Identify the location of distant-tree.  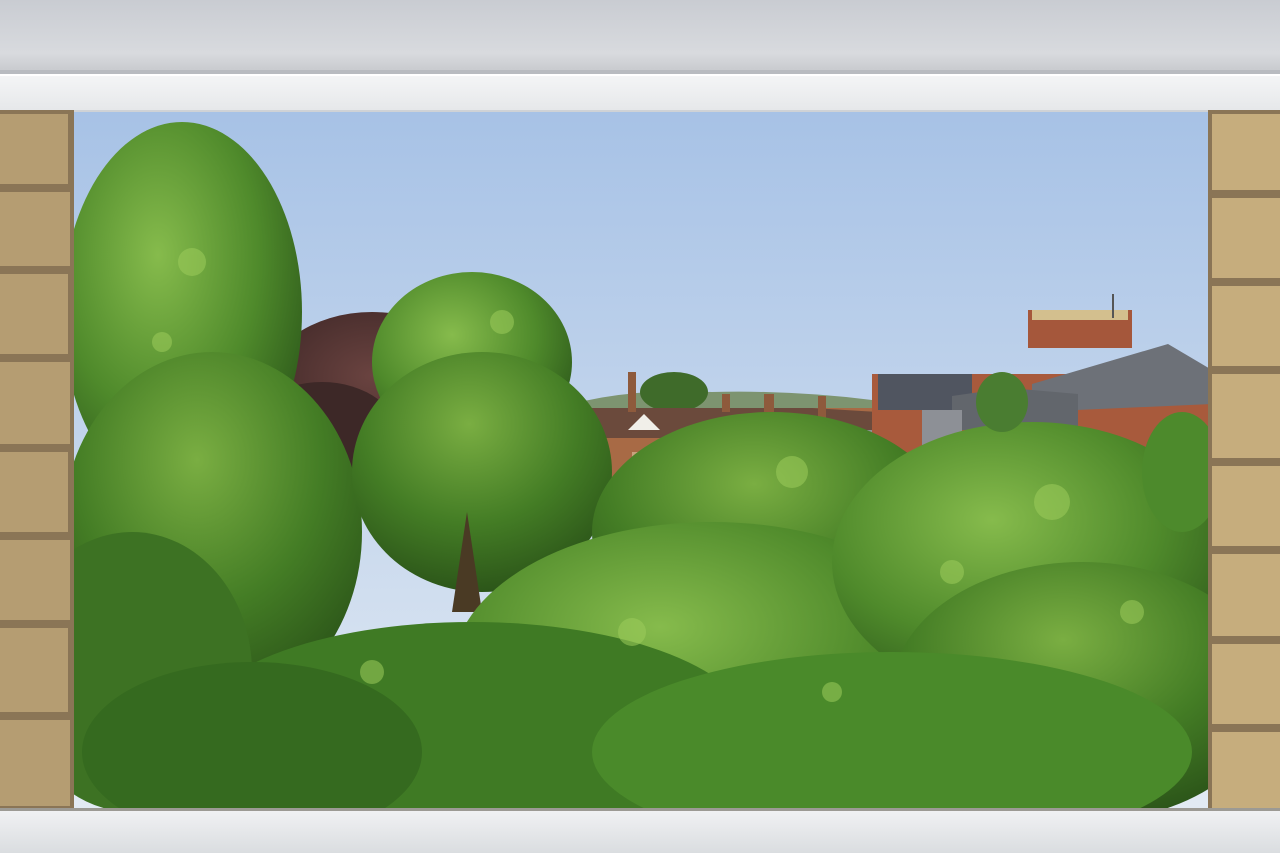
(674, 392).